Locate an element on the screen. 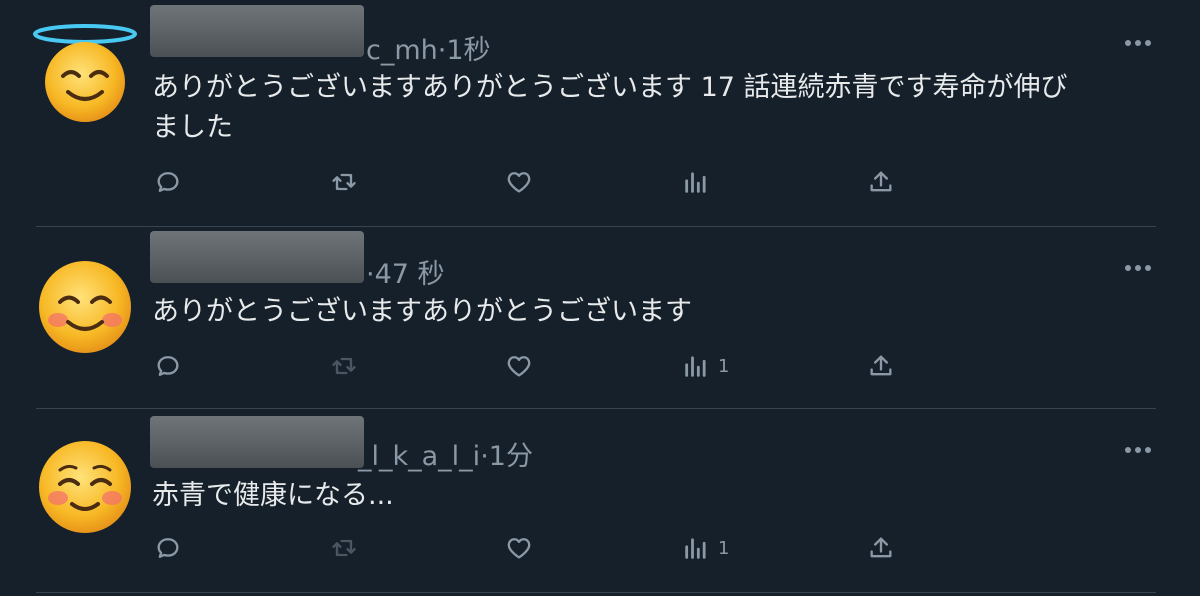  tweet-divider is located at coordinates (596, 592).